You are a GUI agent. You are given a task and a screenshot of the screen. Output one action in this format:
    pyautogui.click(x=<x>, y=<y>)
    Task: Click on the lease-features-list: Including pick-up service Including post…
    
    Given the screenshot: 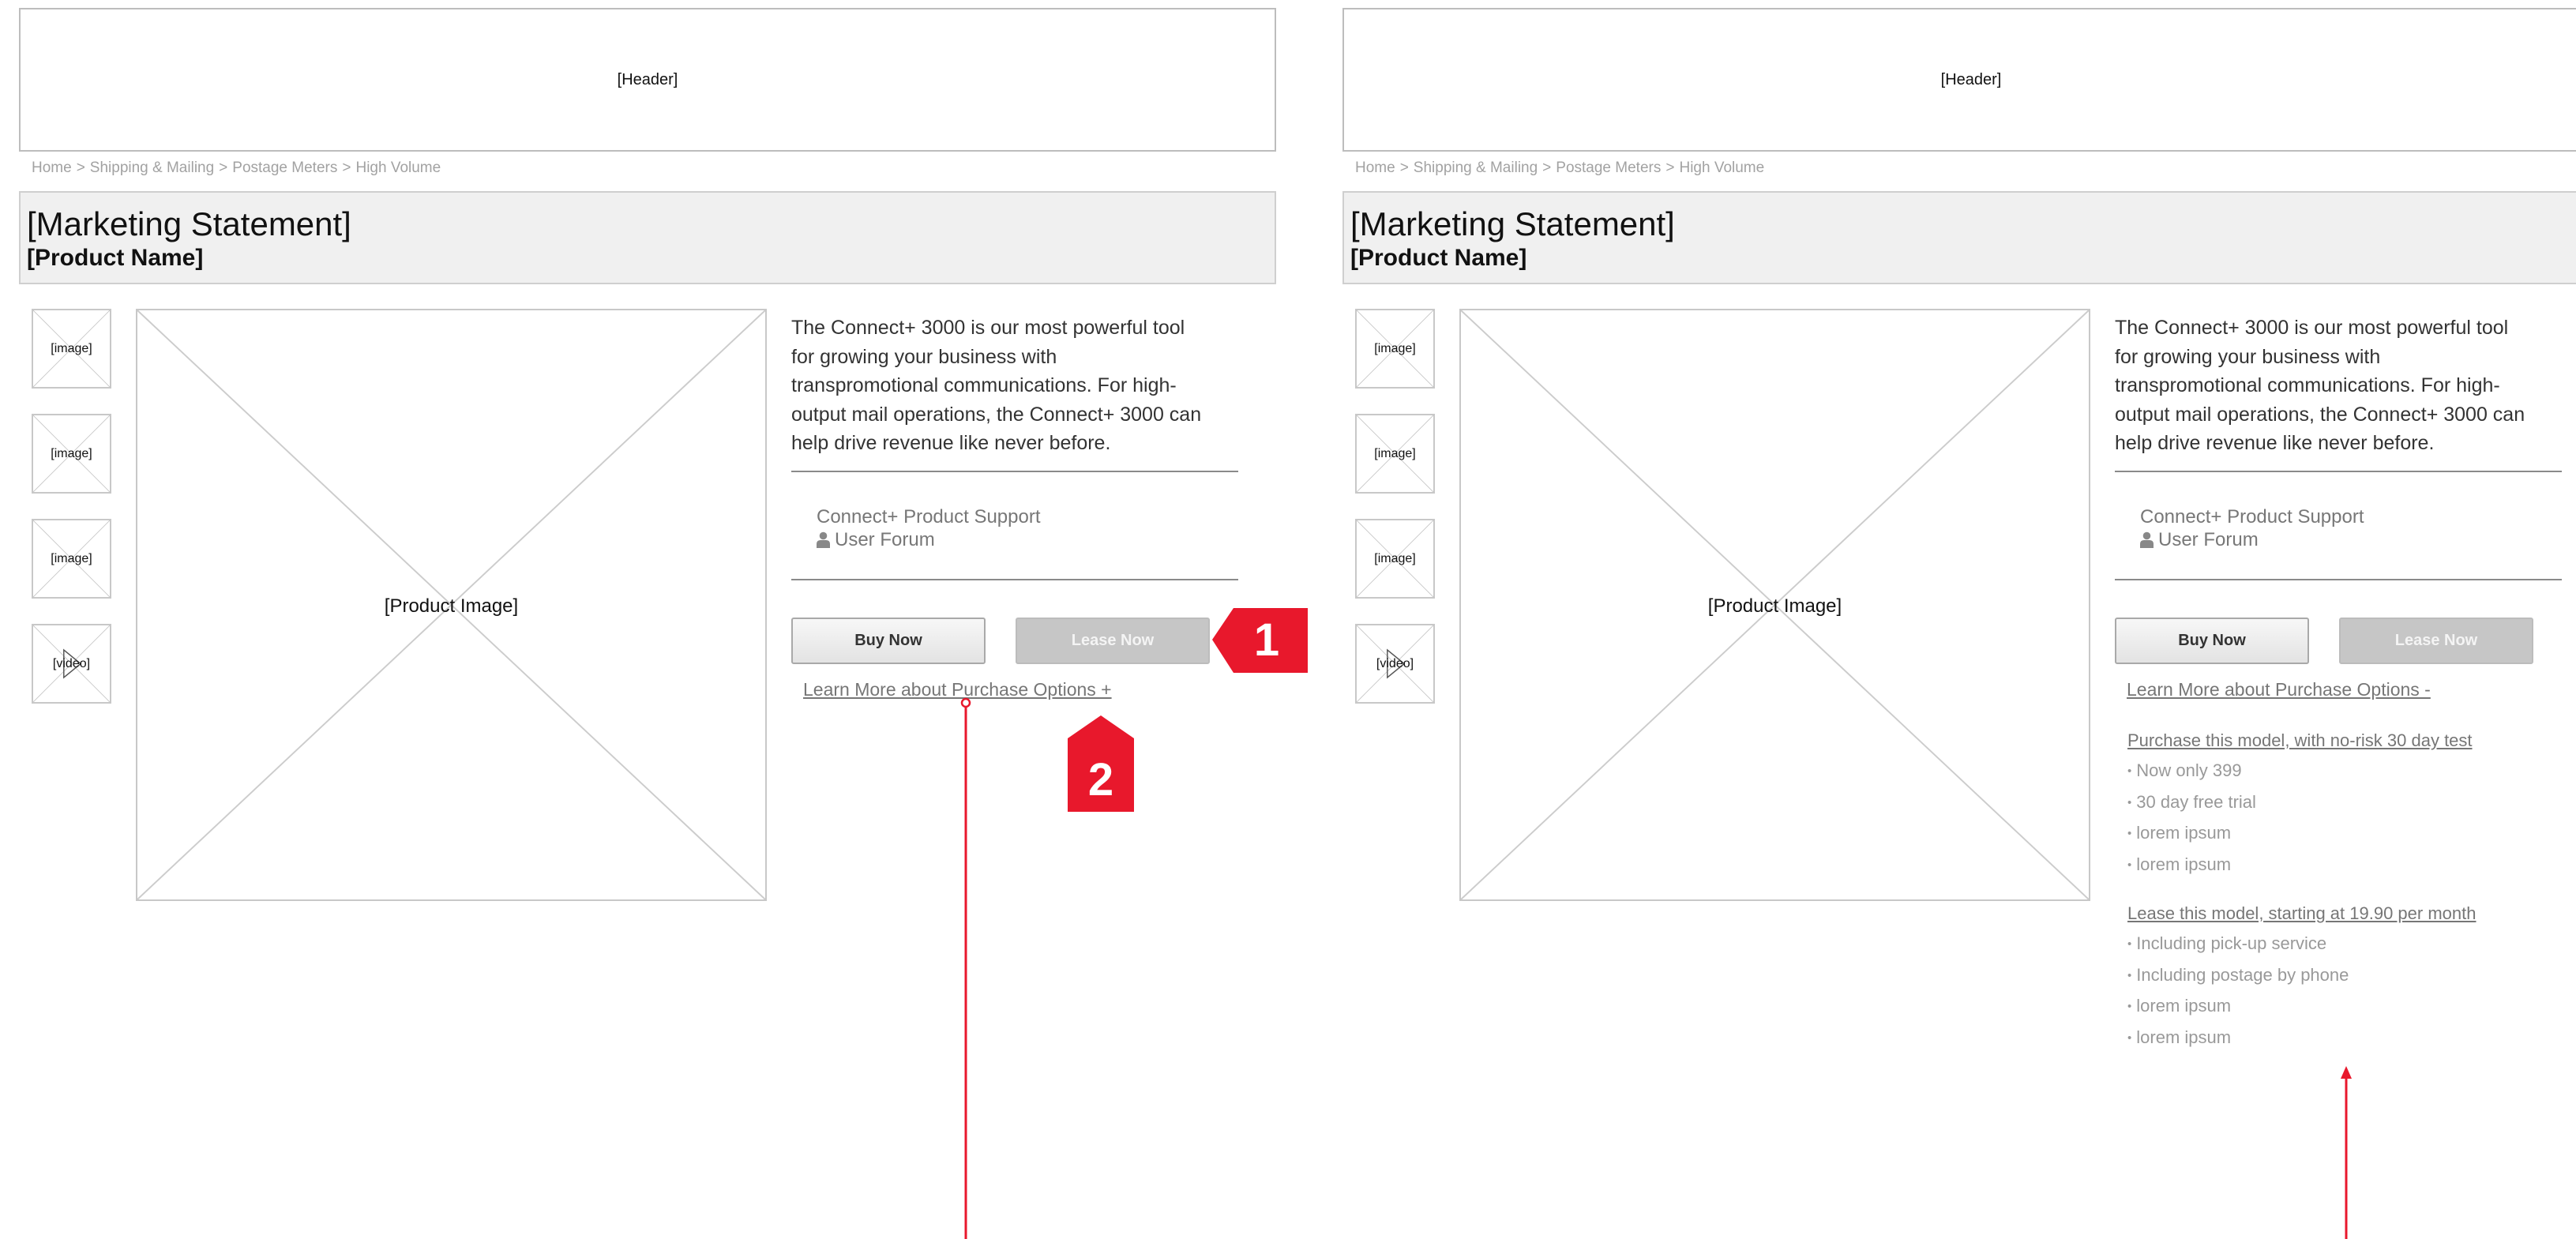 What is the action you would take?
    pyautogui.click(x=2238, y=991)
    